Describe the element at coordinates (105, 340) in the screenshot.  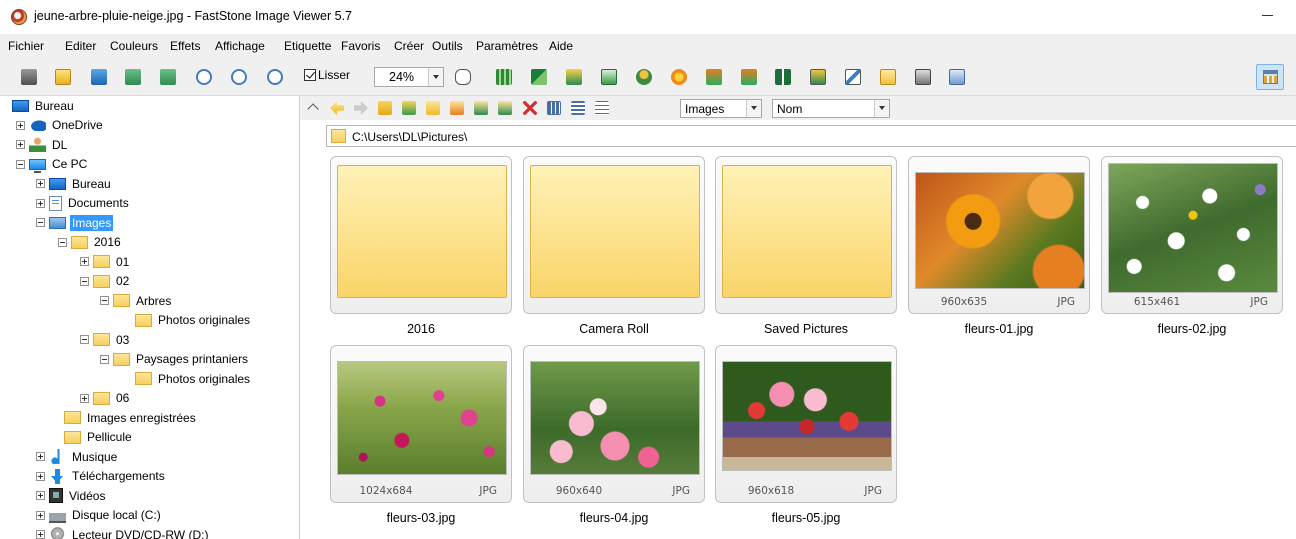
I see `tree-item-03: 03` at that location.